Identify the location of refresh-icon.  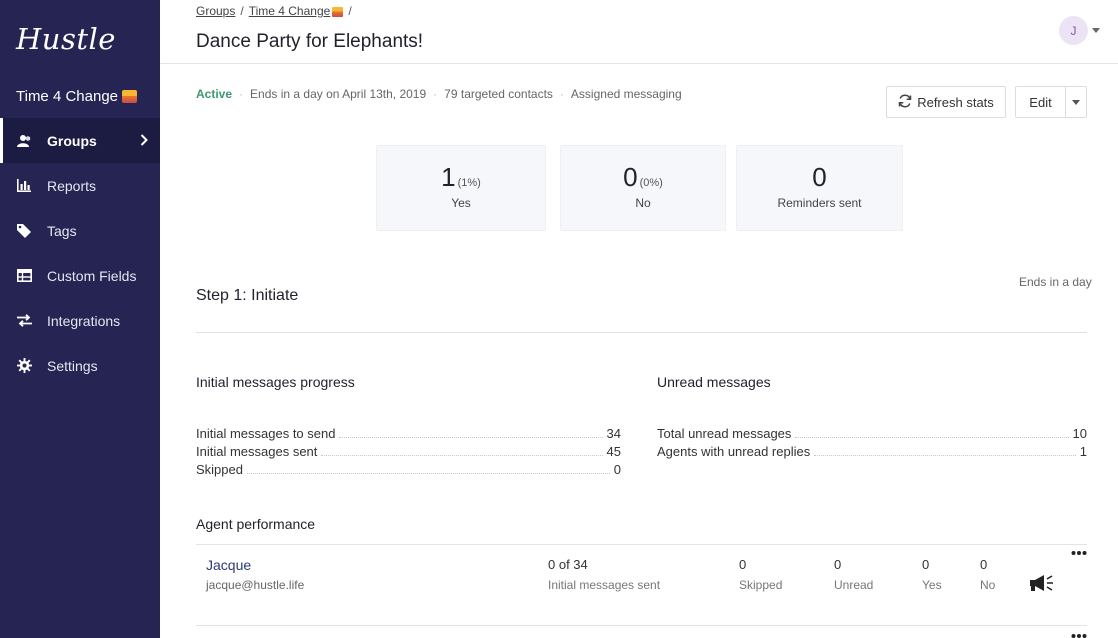
(905, 102).